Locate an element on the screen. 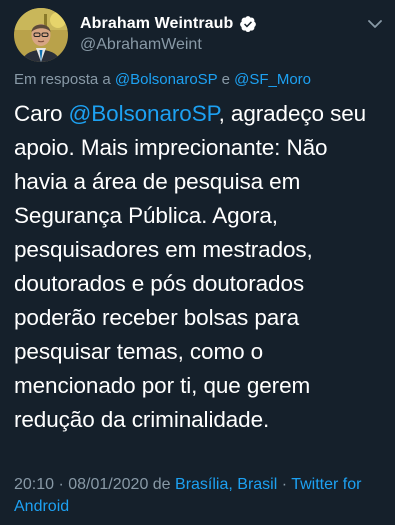  tweet-line: Caro @BolsonaroSP, agradeço seu is located at coordinates (200, 114).